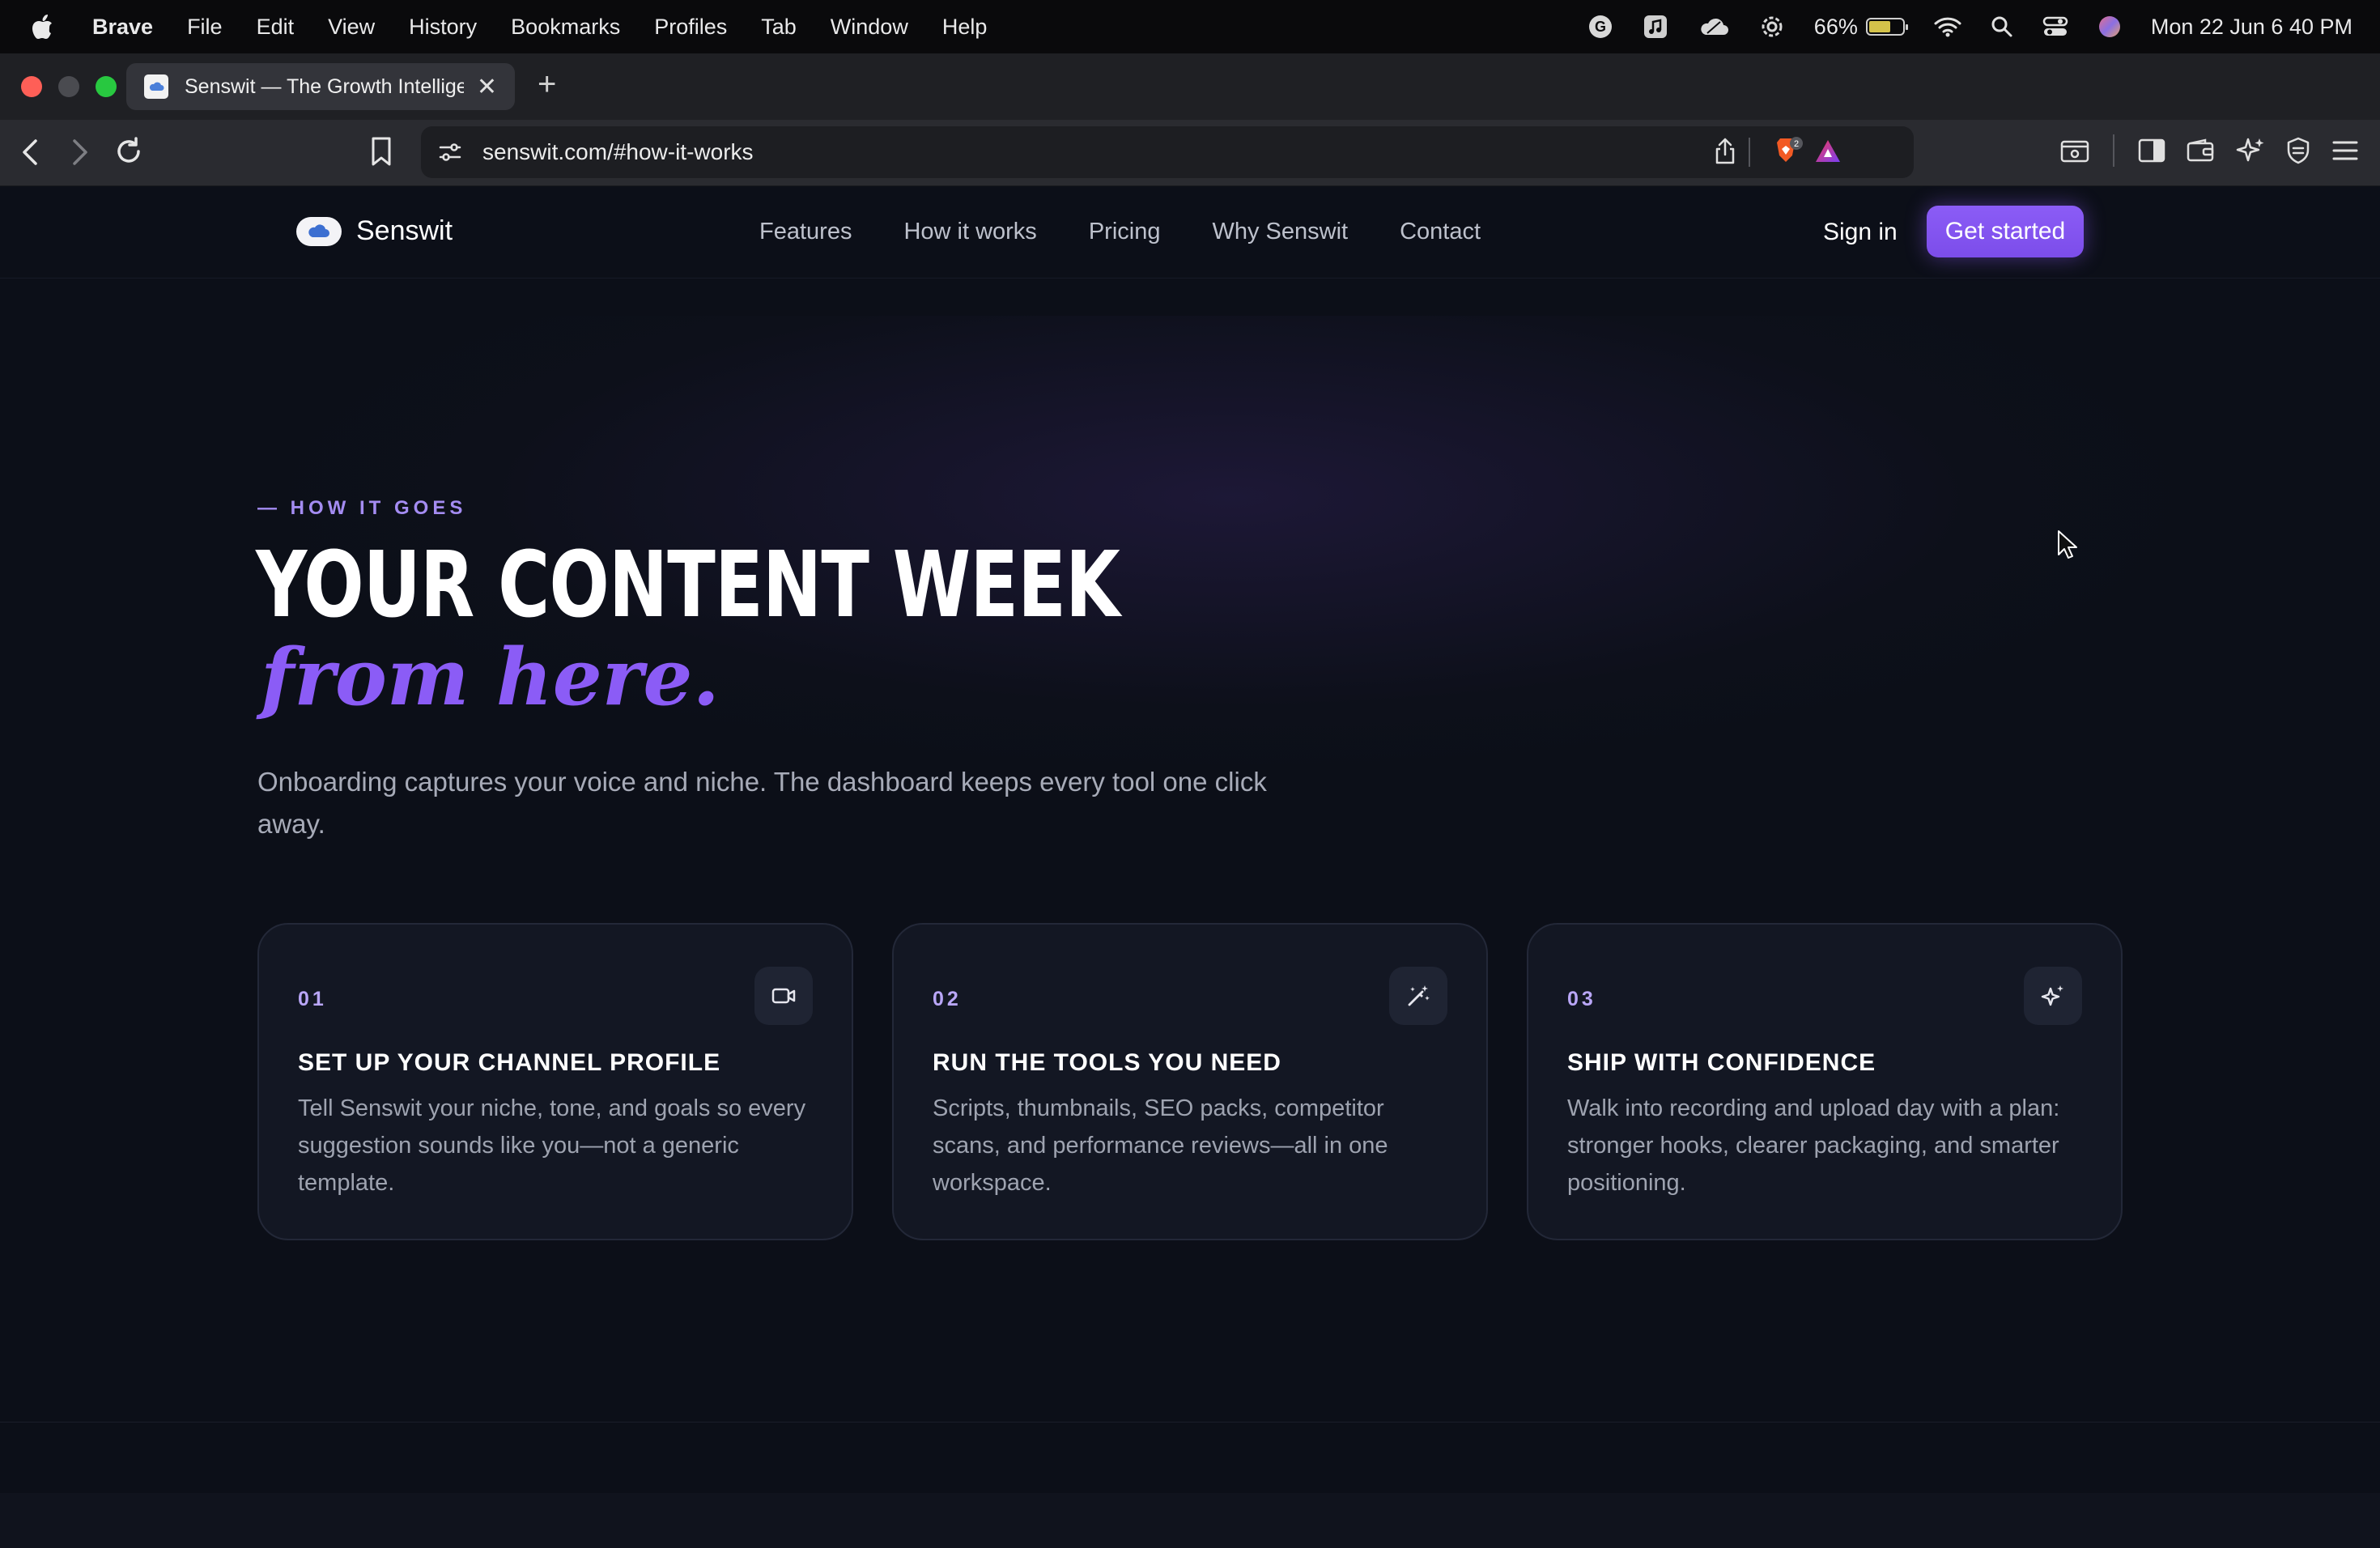 The width and height of the screenshot is (2380, 1548). I want to click on menu-edit: Edit, so click(276, 27).